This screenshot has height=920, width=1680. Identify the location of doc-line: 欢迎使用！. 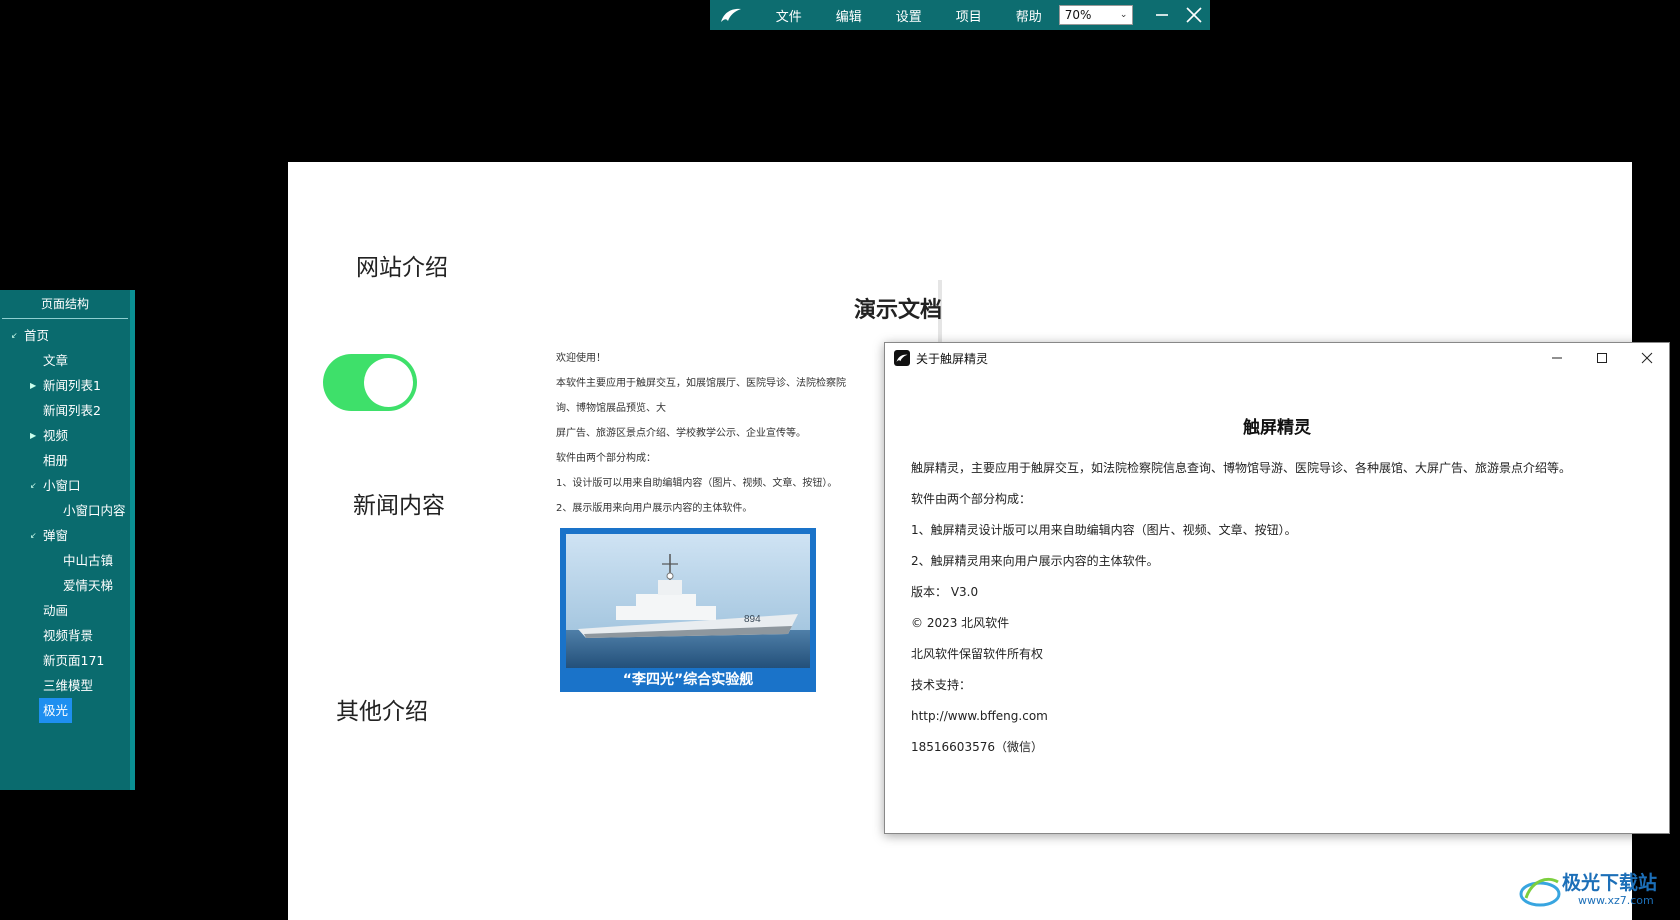
(581, 358).